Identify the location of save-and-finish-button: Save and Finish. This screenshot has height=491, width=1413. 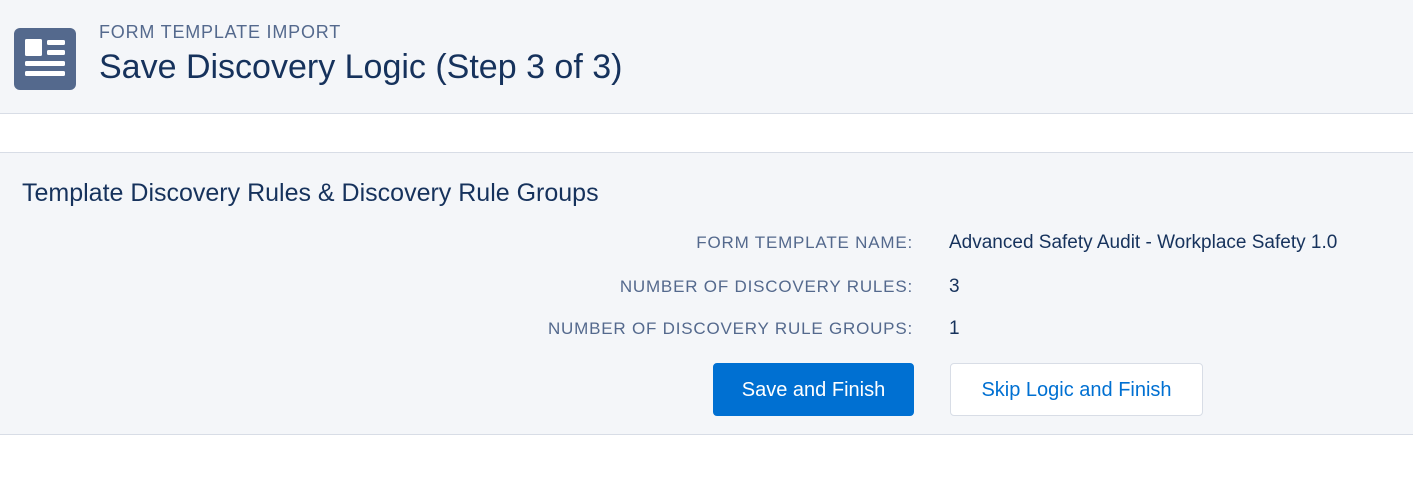
(813, 389).